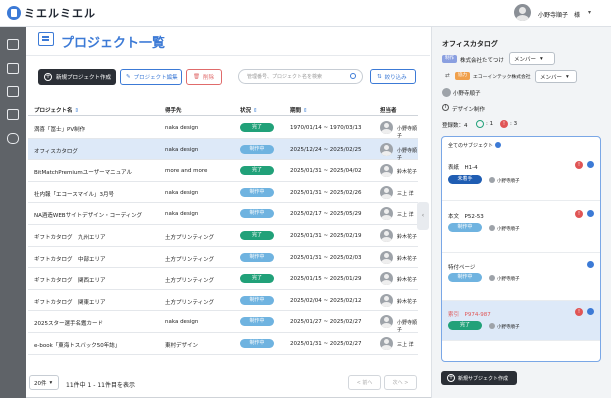 This screenshot has width=611, height=398. I want to click on delete-button: 🗑 削除, so click(204, 77).